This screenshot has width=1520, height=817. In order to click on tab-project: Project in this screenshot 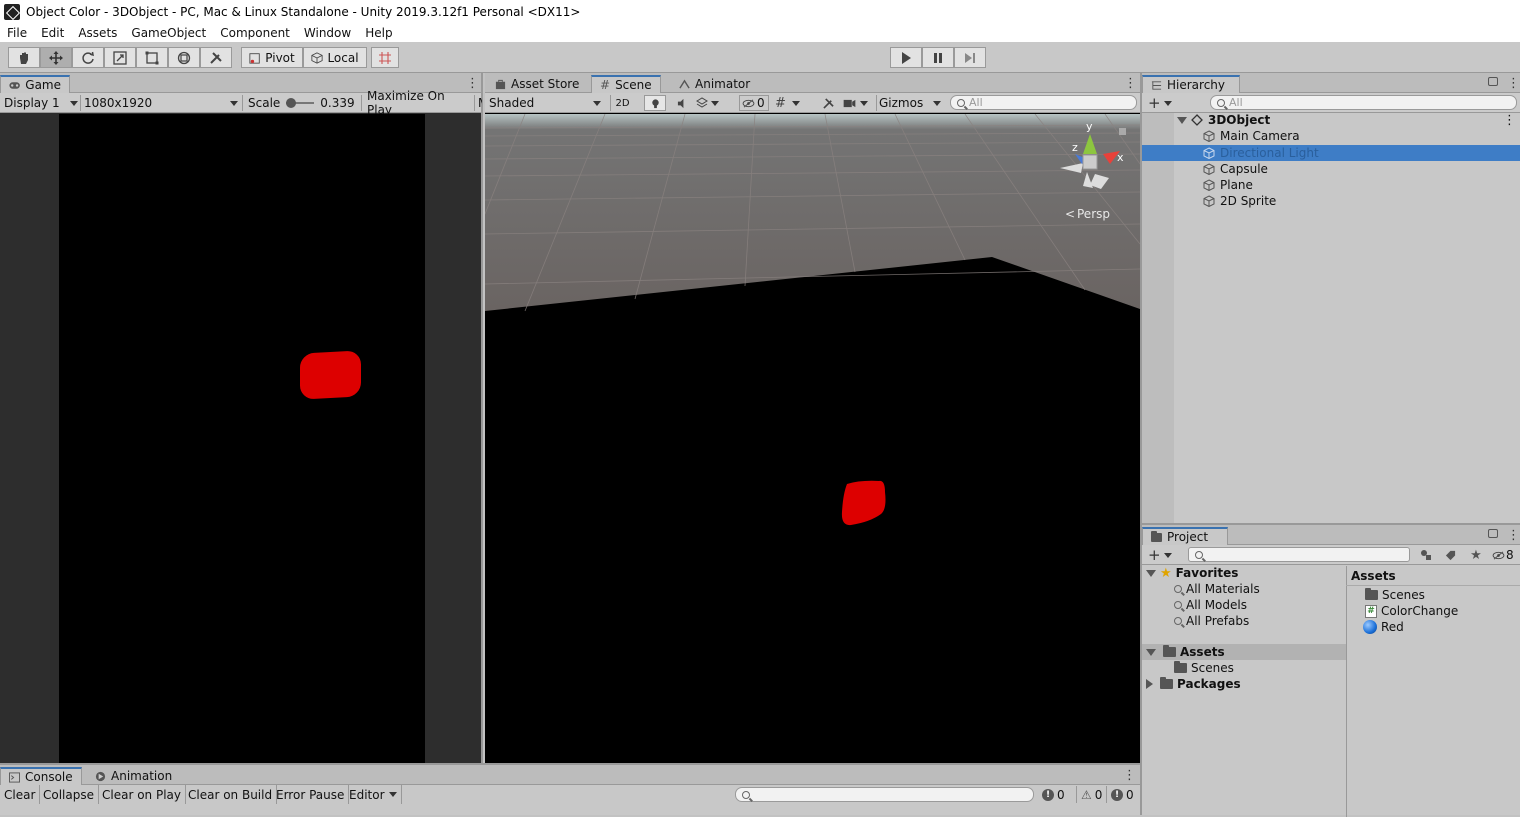, I will do `click(1185, 536)`.